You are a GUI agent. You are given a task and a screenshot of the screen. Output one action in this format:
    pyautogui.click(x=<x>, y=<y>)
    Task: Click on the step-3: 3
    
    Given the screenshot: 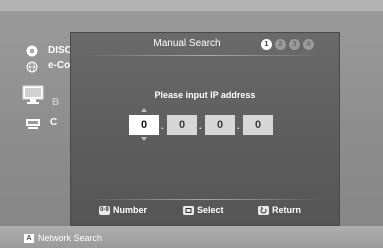 What is the action you would take?
    pyautogui.click(x=294, y=44)
    